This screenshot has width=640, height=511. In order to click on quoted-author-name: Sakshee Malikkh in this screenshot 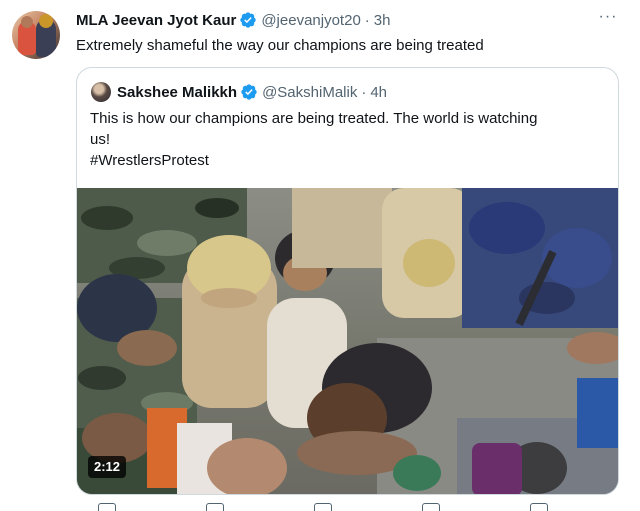, I will do `click(177, 92)`.